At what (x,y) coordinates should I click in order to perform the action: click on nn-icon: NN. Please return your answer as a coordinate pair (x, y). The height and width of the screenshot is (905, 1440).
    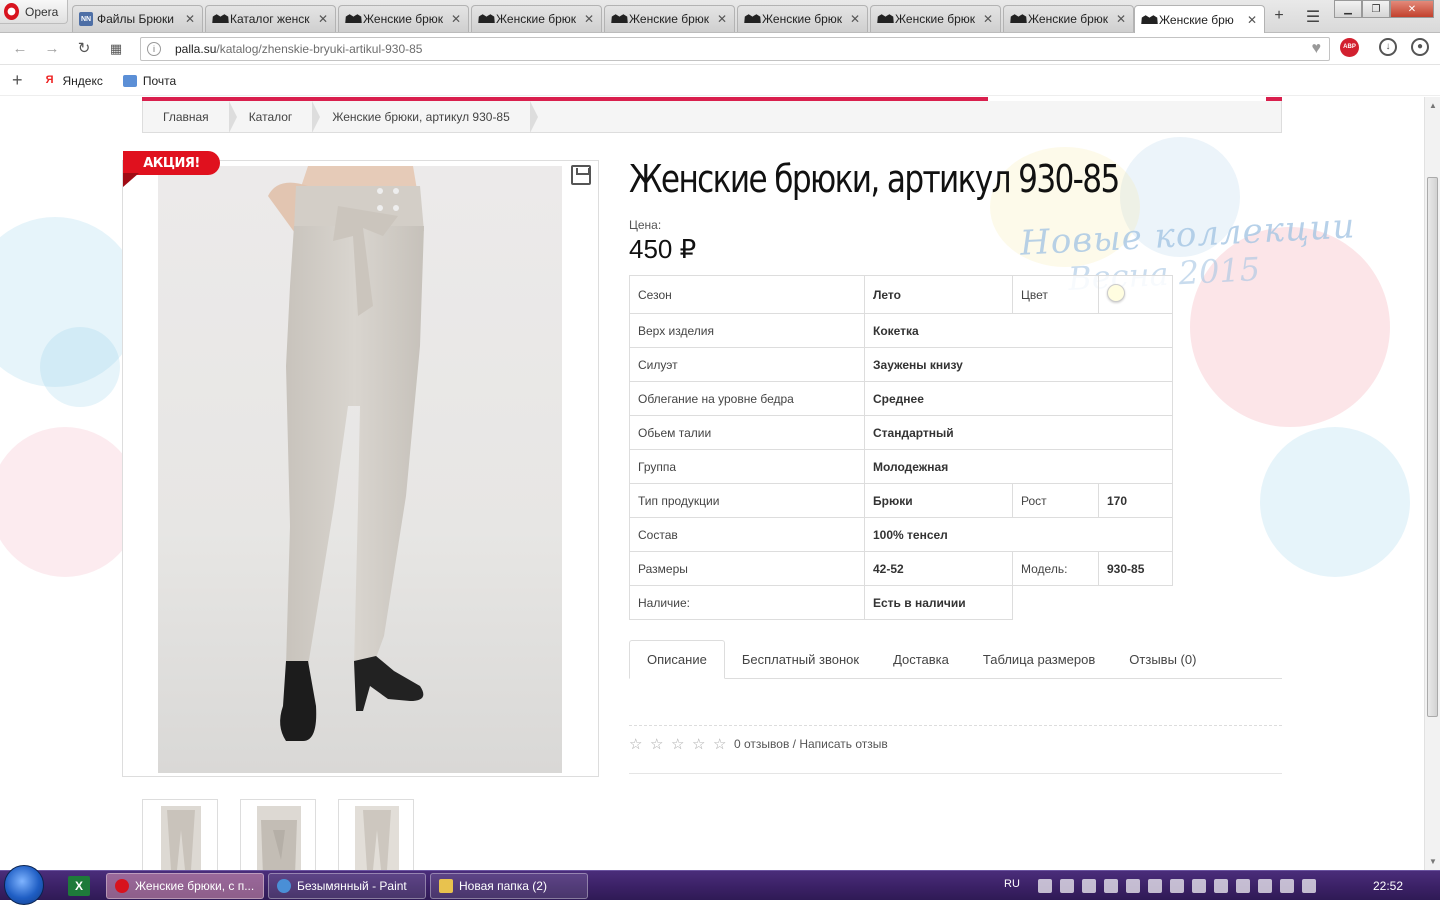
    Looking at the image, I should click on (86, 19).